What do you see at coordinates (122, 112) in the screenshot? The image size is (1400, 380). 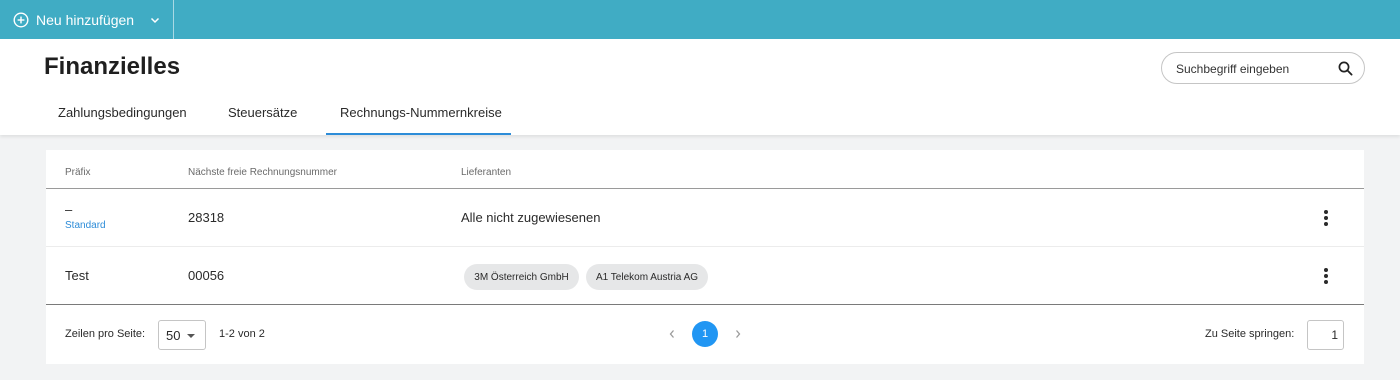 I see `tab-payment-terms: Zahlungsbedingungen` at bounding box center [122, 112].